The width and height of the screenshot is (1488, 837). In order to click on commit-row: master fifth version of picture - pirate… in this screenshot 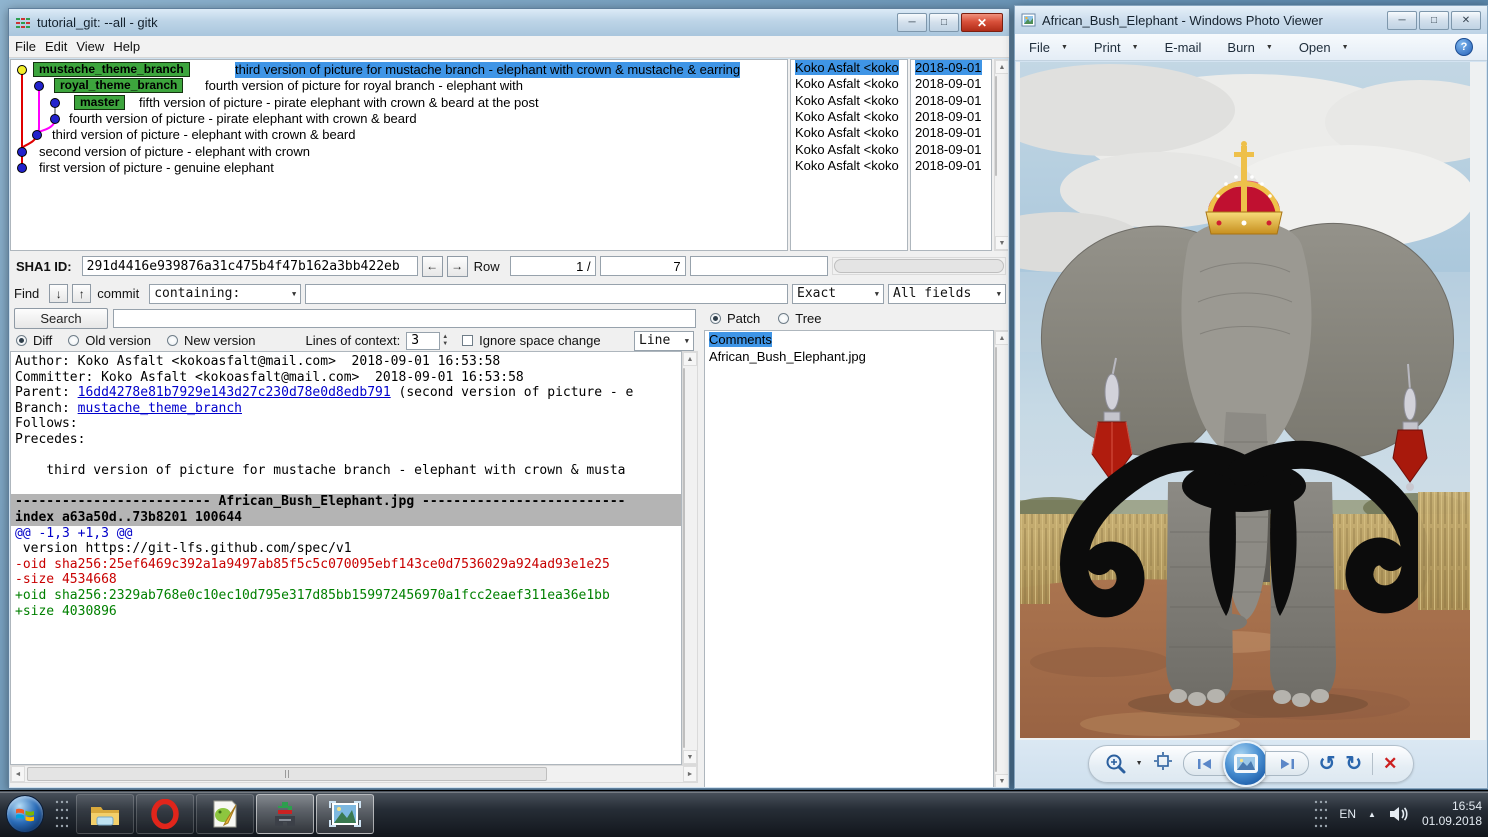, I will do `click(399, 103)`.